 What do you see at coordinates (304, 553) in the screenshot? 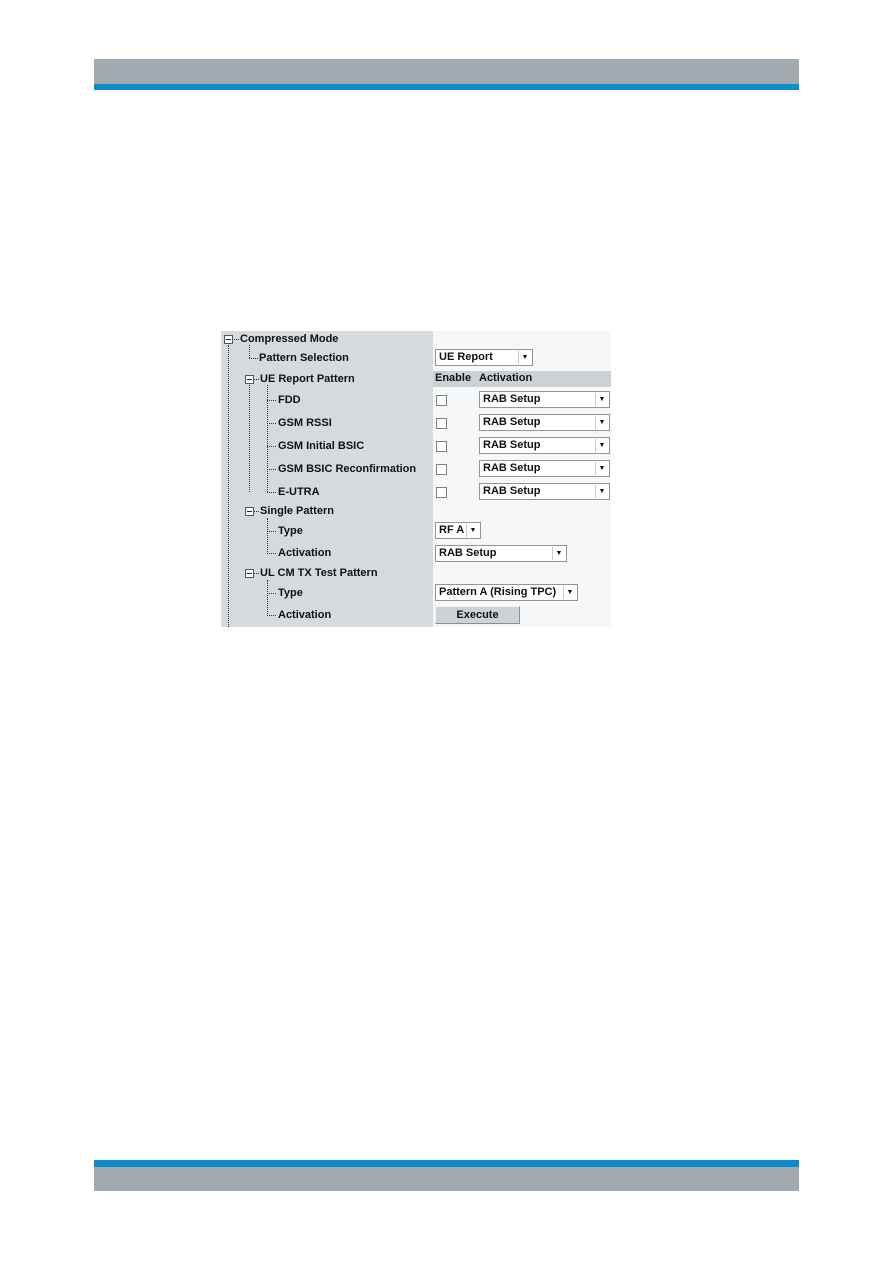
I see `tree-node-single-activation: Activation` at bounding box center [304, 553].